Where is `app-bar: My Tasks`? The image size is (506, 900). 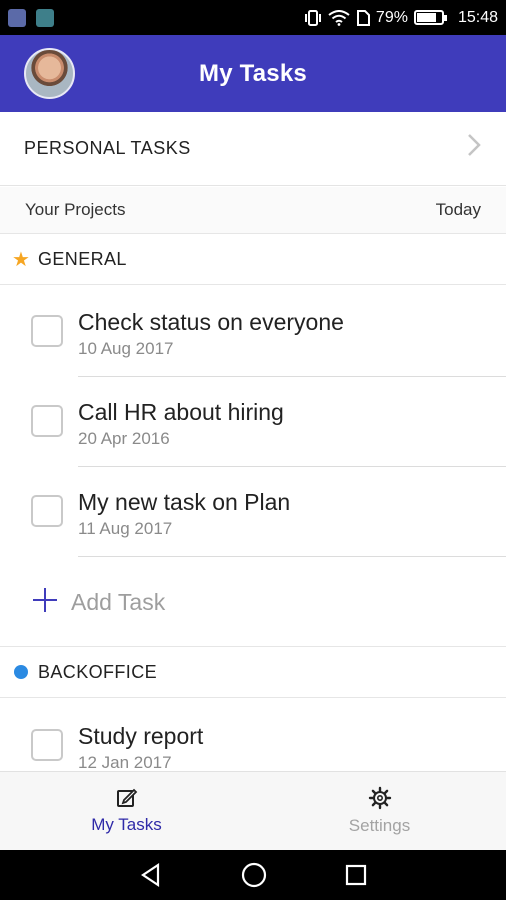 app-bar: My Tasks is located at coordinates (253, 73).